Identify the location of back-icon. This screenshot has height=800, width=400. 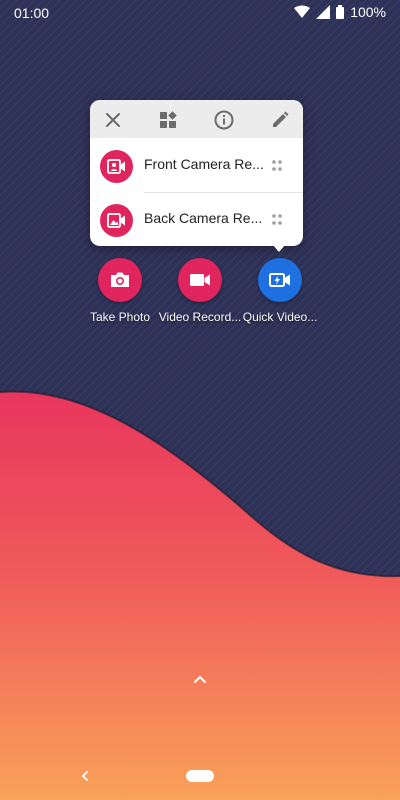
(85, 776).